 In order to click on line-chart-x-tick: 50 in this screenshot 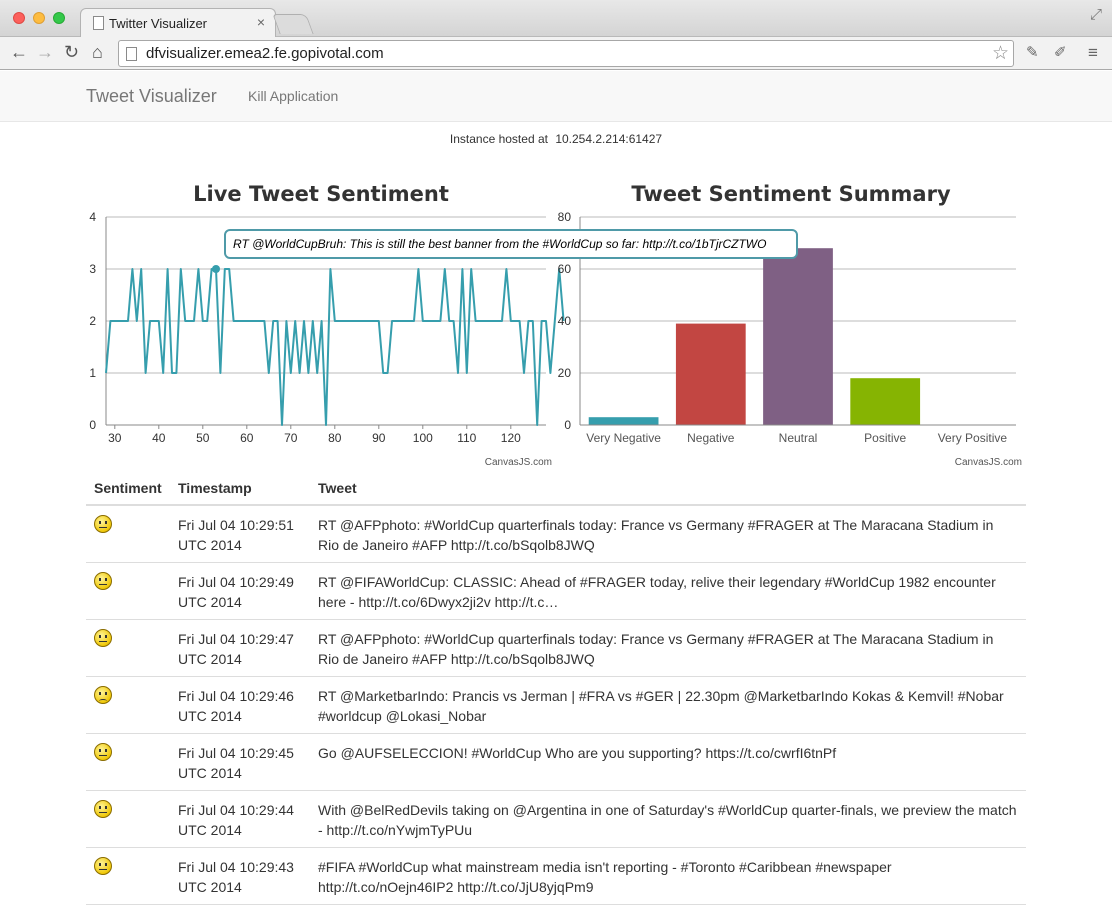, I will do `click(203, 438)`.